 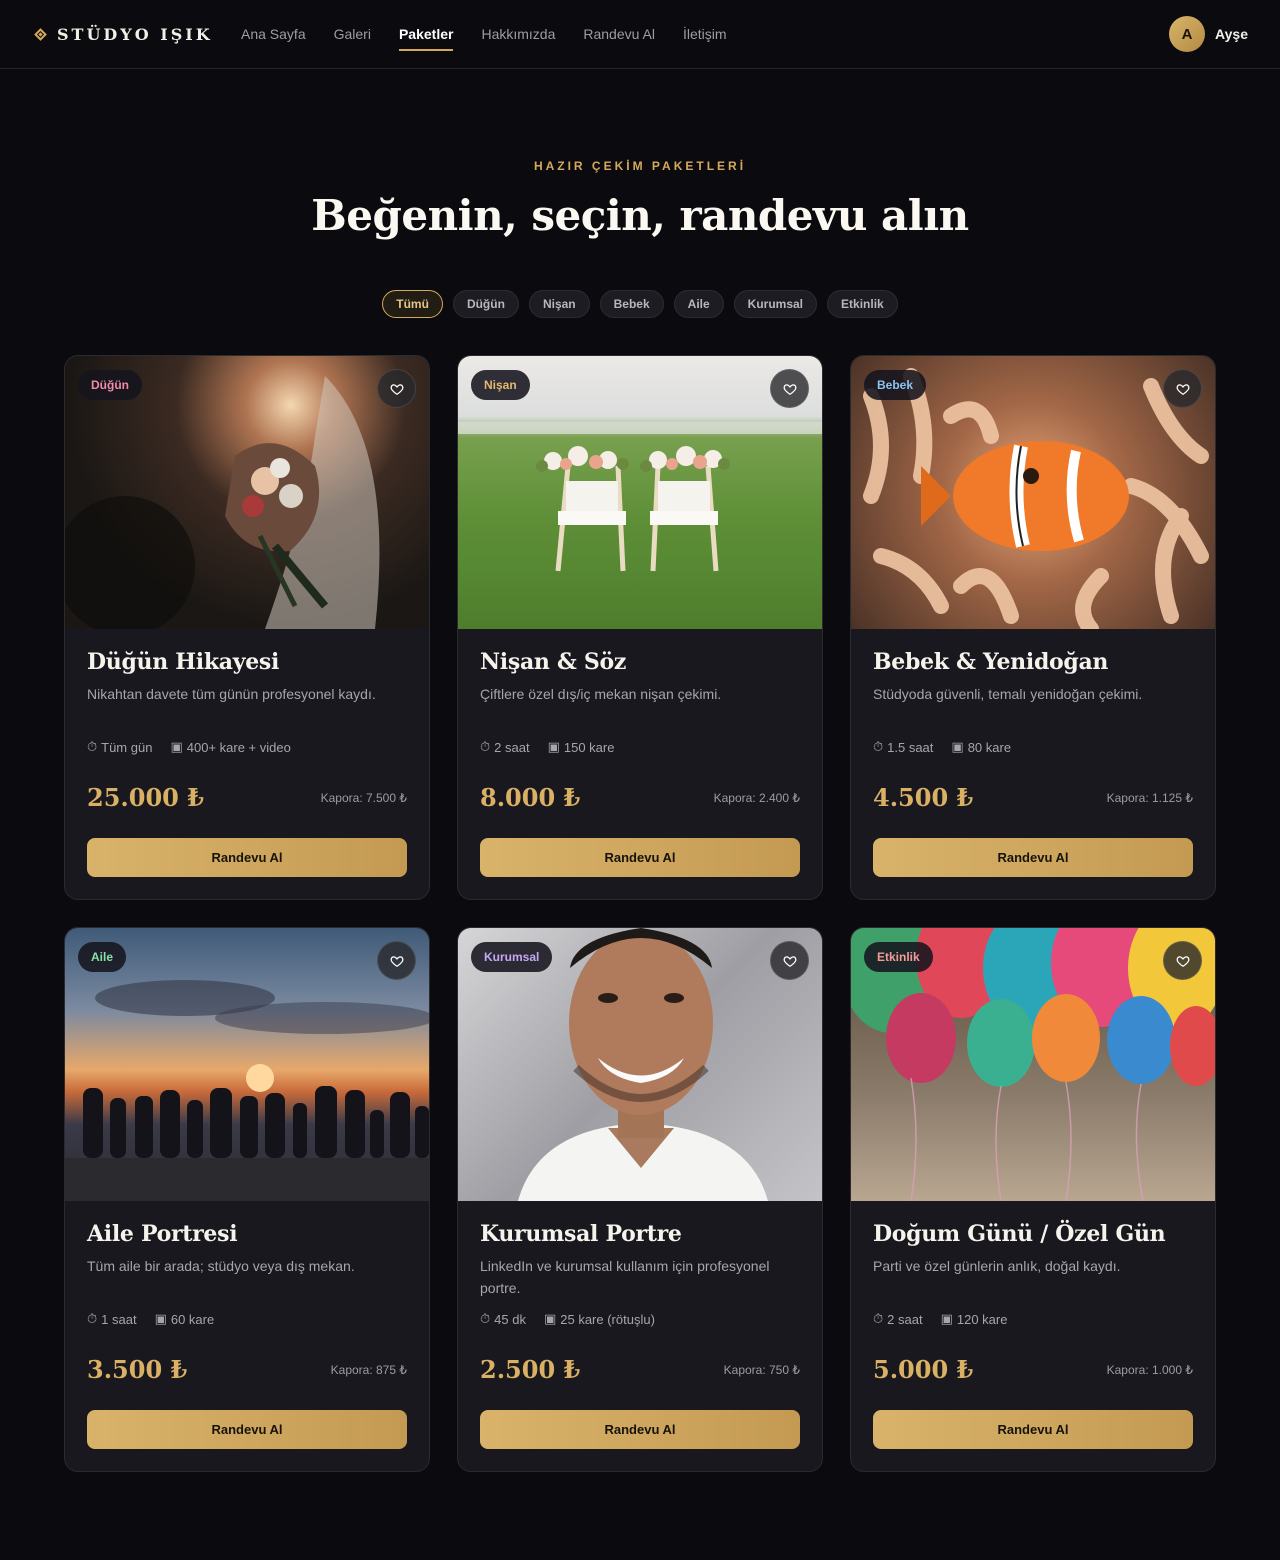 I want to click on package-title: Doğum Günü / Özel Gün, so click(x=1019, y=1234).